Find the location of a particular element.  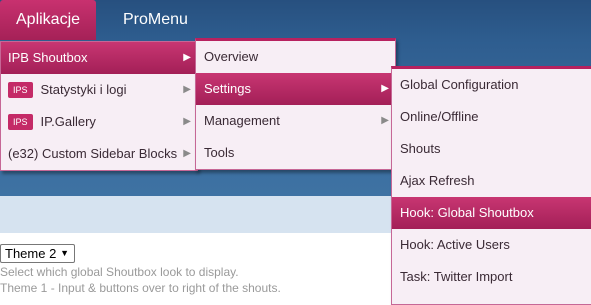

menu-item-label: Task: Twitter Import is located at coordinates (456, 276).